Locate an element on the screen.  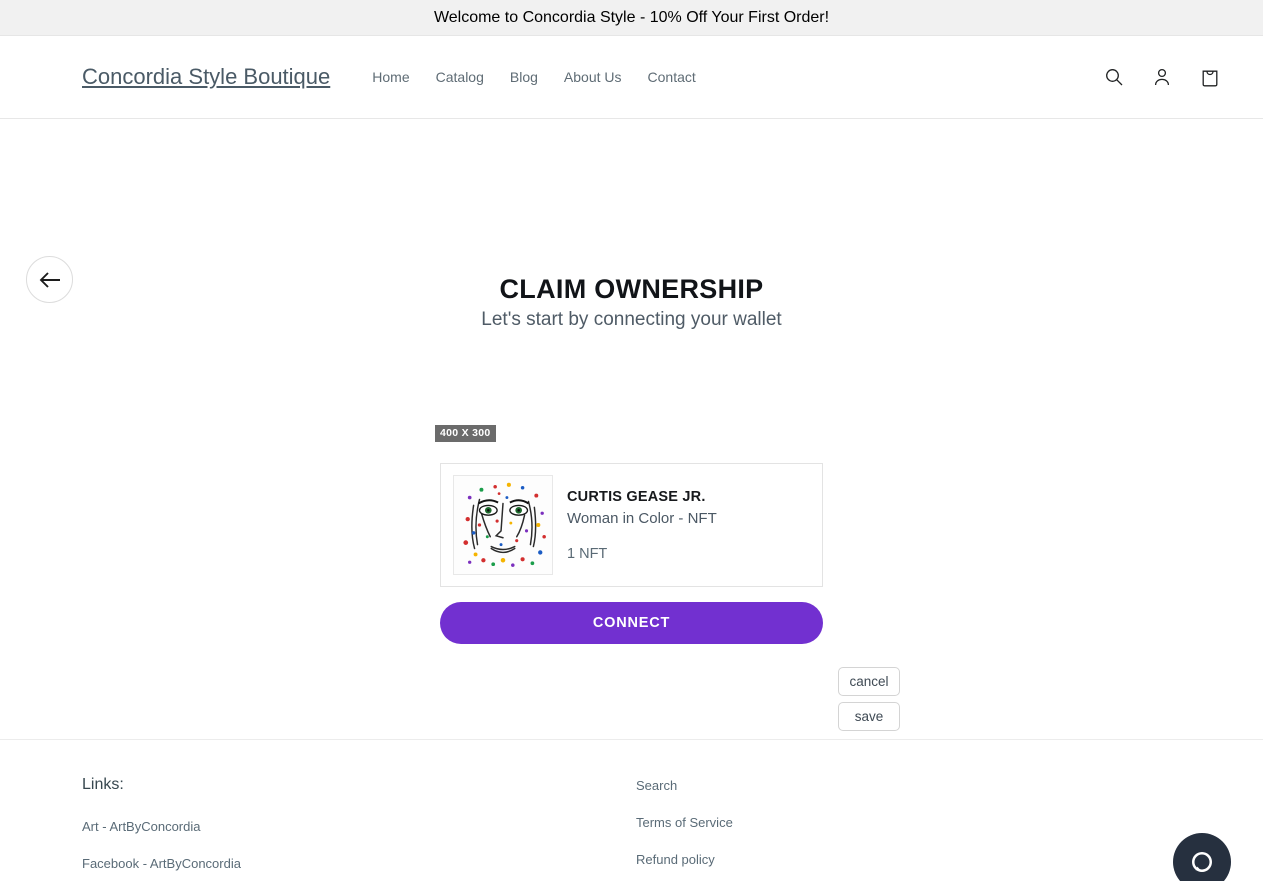
footer-link-search: Search is located at coordinates (684, 785).